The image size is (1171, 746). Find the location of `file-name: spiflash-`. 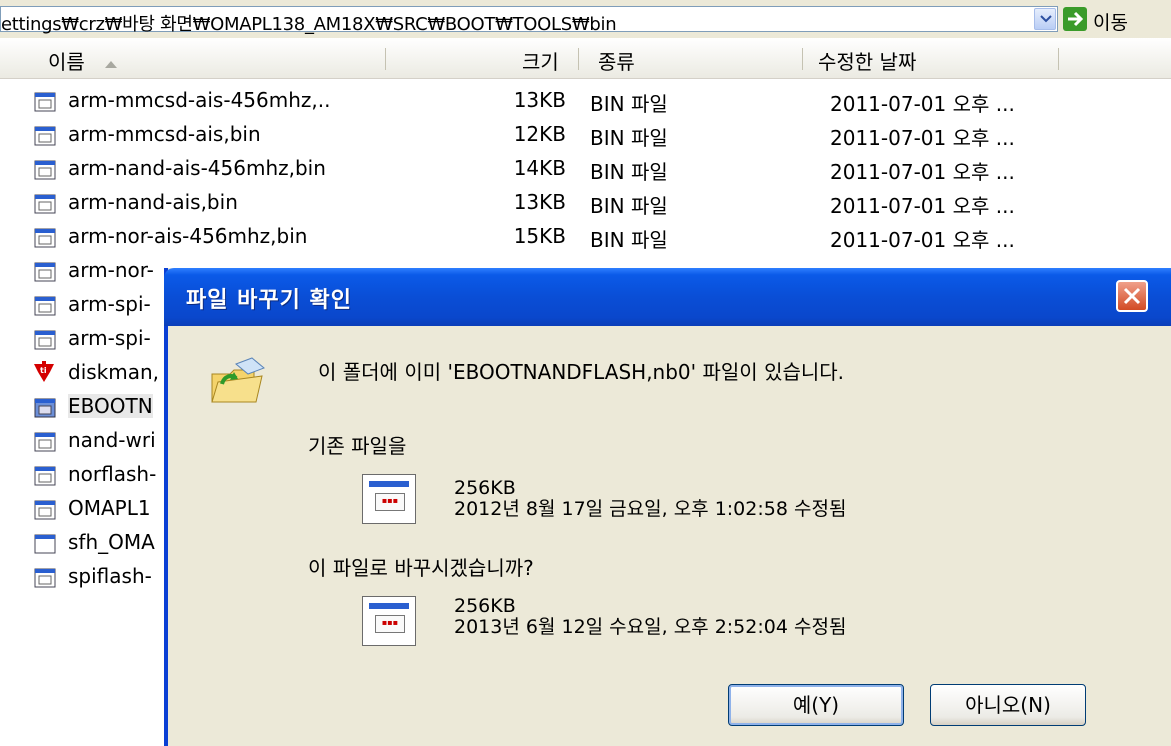

file-name: spiflash- is located at coordinates (110, 576).